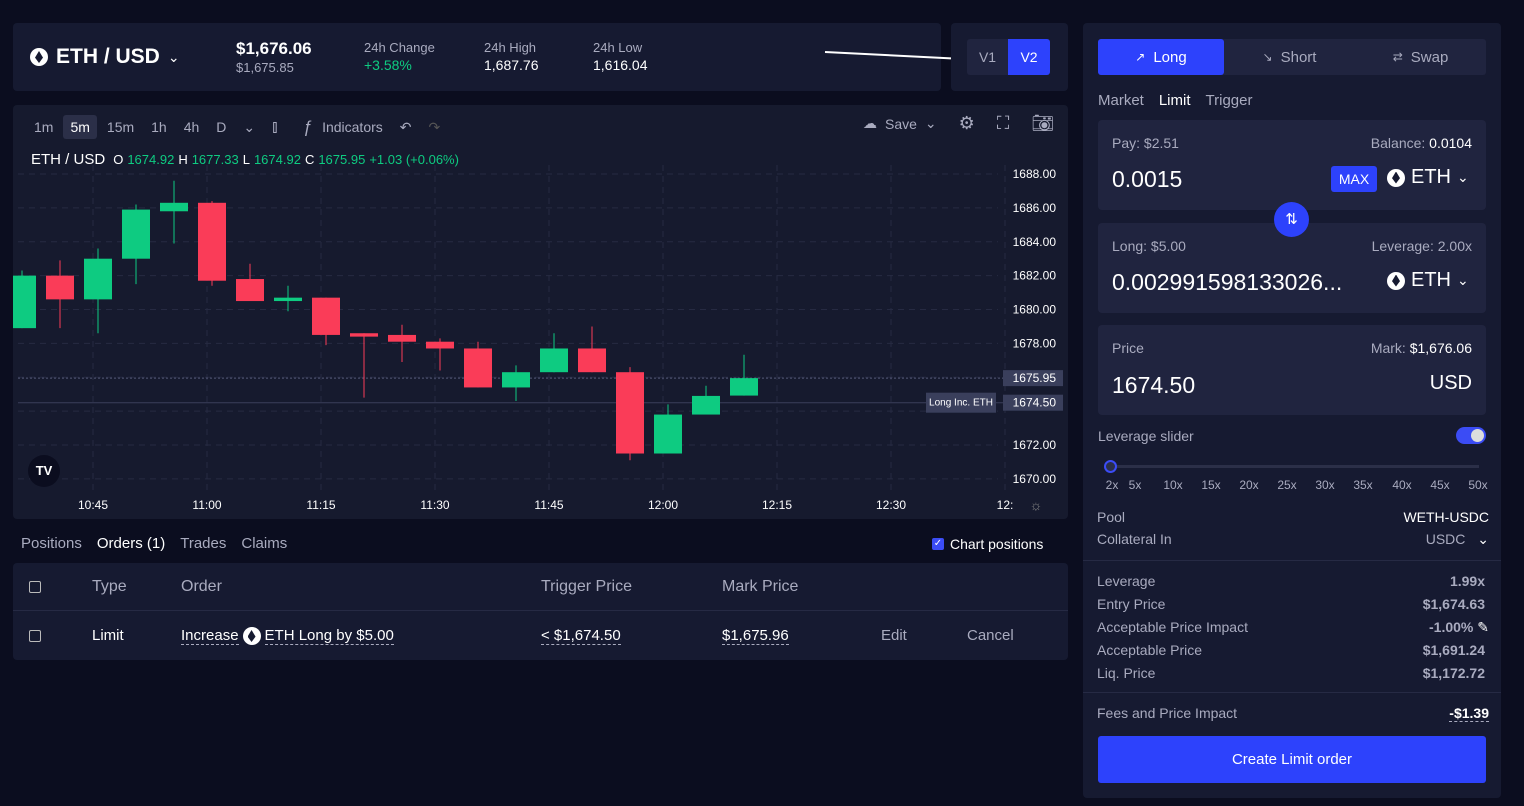 Image resolution: width=1524 pixels, height=806 pixels. Describe the element at coordinates (1035, 445) in the screenshot. I see `y-tick-label: 1672.00` at that location.